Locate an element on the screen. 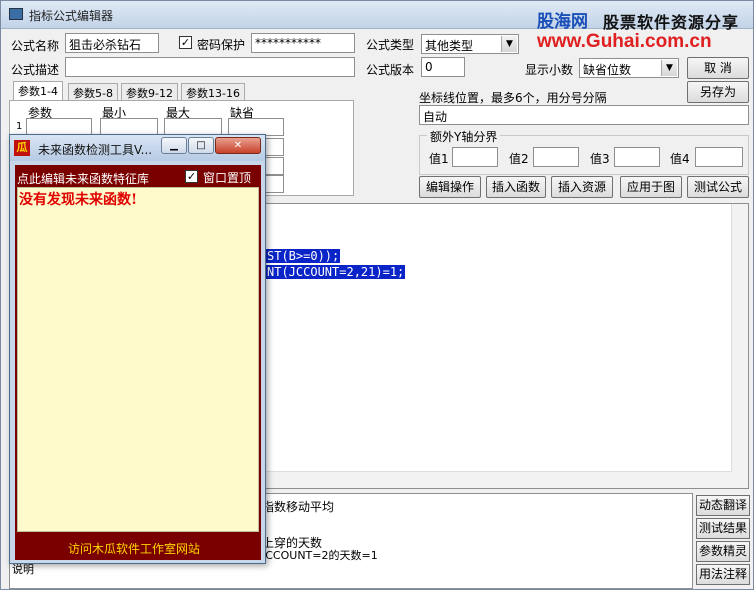 The width and height of the screenshot is (754, 590). checker-title-bar: 瓜 未来函数检测工具V... ▁ □ ✕ is located at coordinates (137, 148).